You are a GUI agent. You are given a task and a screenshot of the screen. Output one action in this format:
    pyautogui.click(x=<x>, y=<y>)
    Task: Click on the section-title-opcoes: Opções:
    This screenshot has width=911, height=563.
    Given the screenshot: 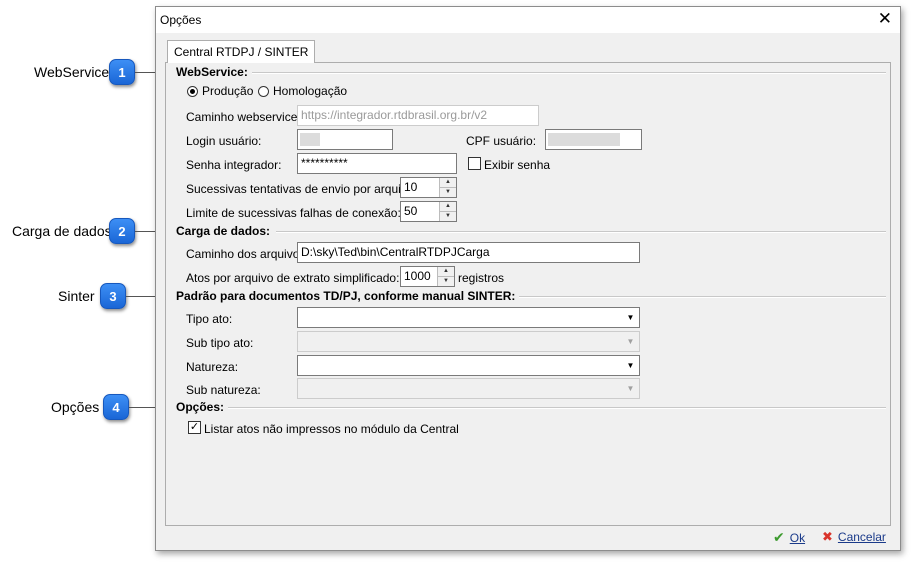 What is the action you would take?
    pyautogui.click(x=202, y=407)
    